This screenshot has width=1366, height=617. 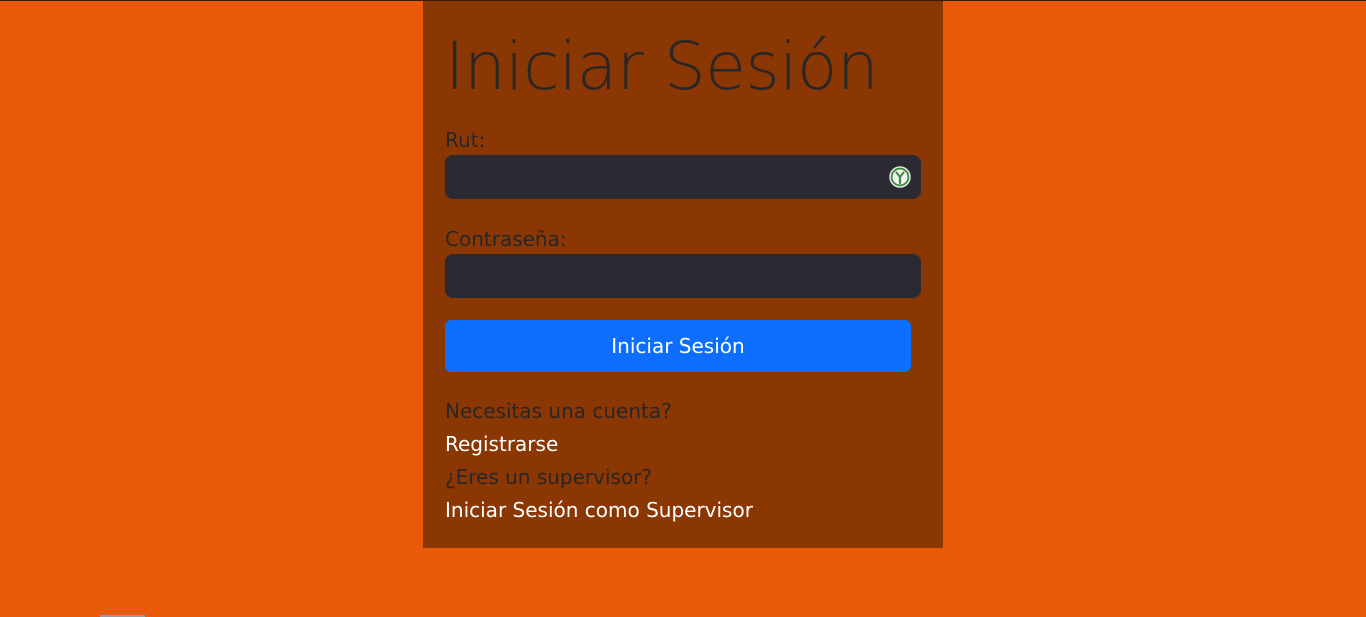 I want to click on register-link: Registrarse, so click(x=501, y=444).